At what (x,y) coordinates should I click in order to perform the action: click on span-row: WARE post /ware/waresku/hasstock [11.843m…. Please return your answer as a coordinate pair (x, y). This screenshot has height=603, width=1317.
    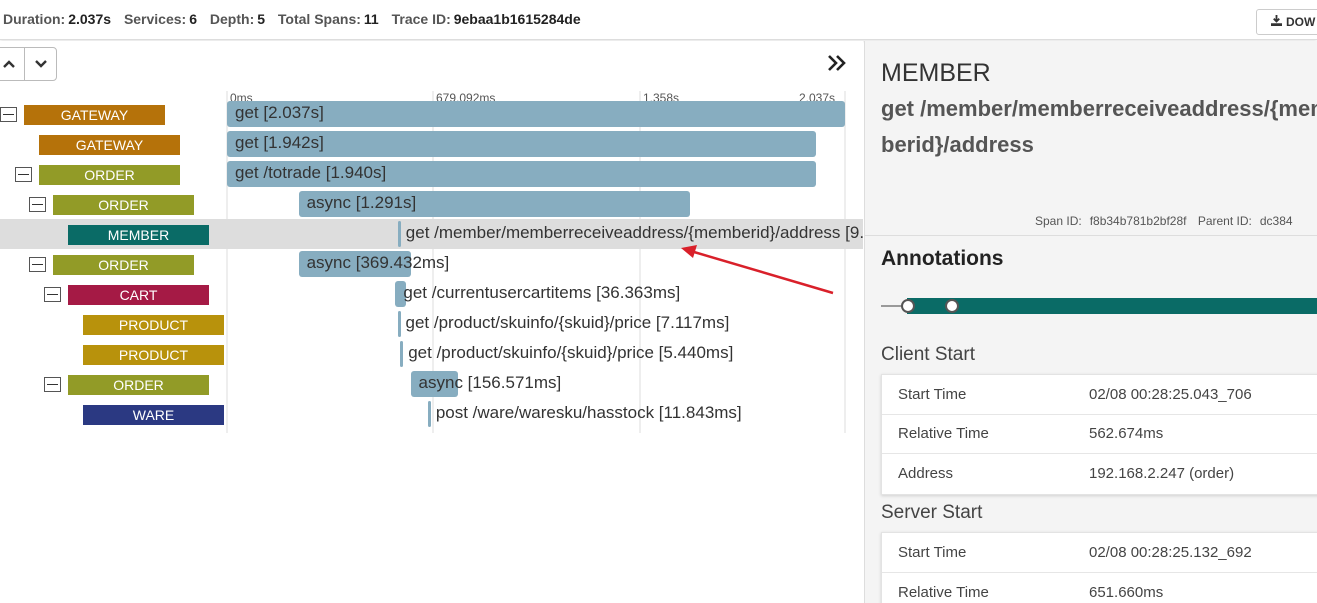
    Looking at the image, I should click on (431, 414).